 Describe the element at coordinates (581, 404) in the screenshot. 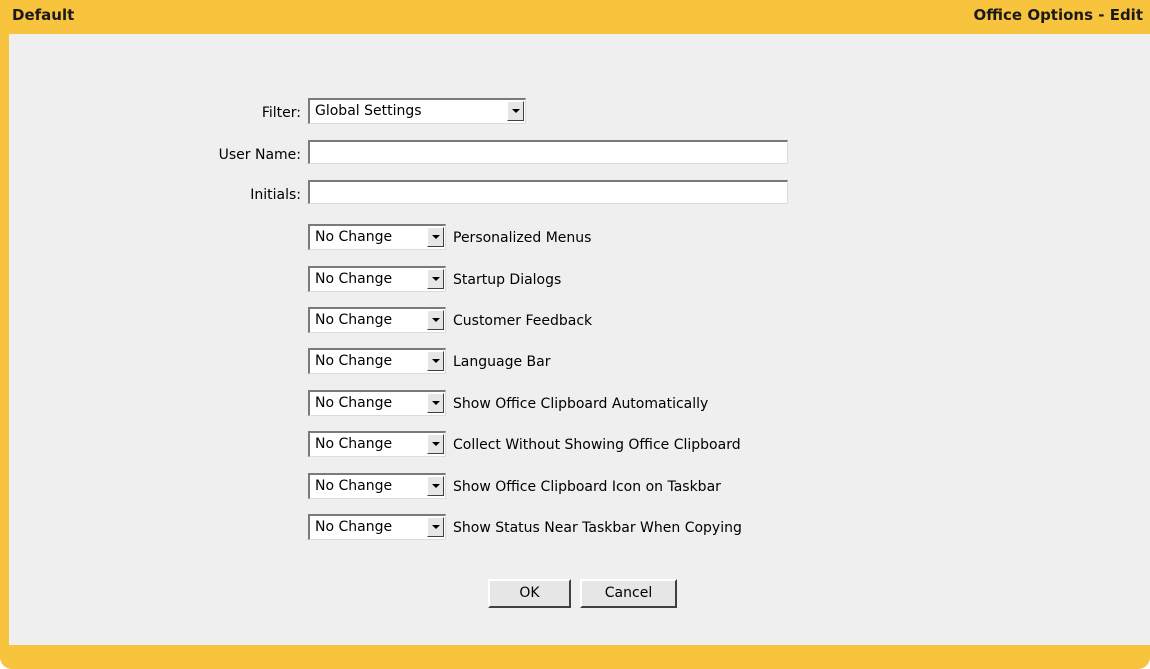

I see `show-clipboard-auto-label: Show Office Clipboard Automatically` at that location.